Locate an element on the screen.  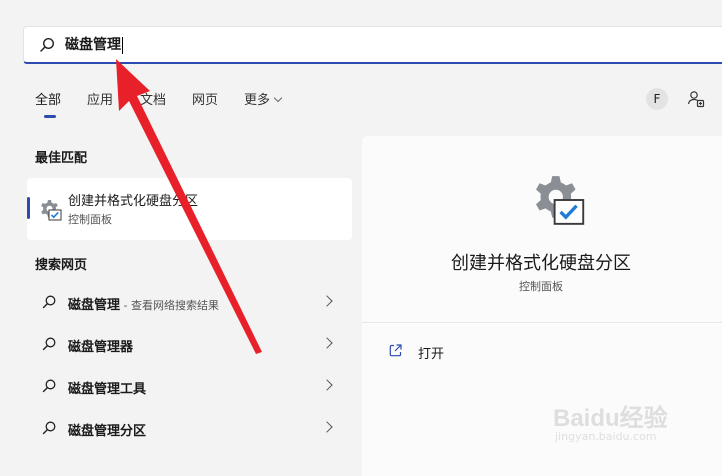
divider is located at coordinates (542, 322).